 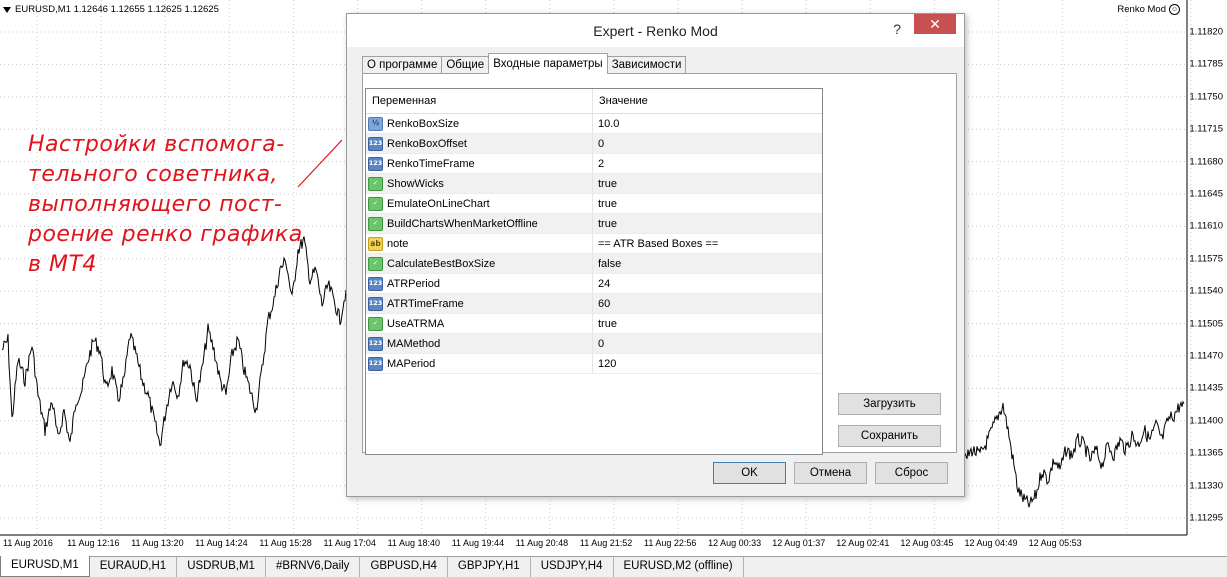 What do you see at coordinates (1206, 226) in the screenshot?
I see `price-tick-label: 1.11610` at bounding box center [1206, 226].